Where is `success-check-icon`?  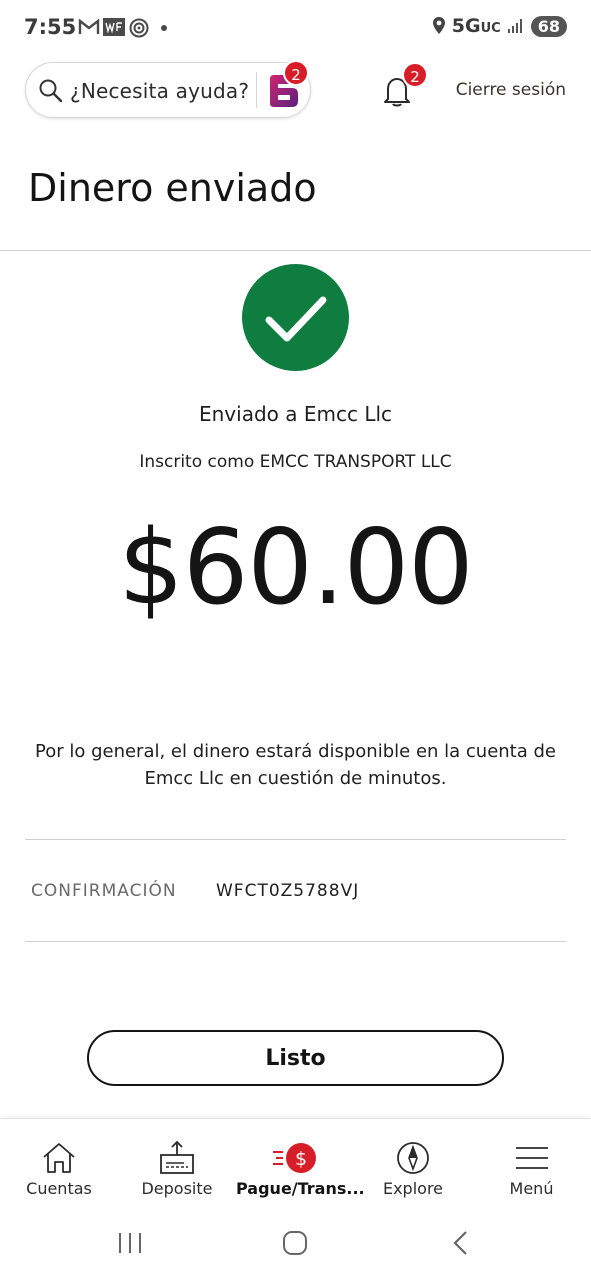 success-check-icon is located at coordinates (295, 317).